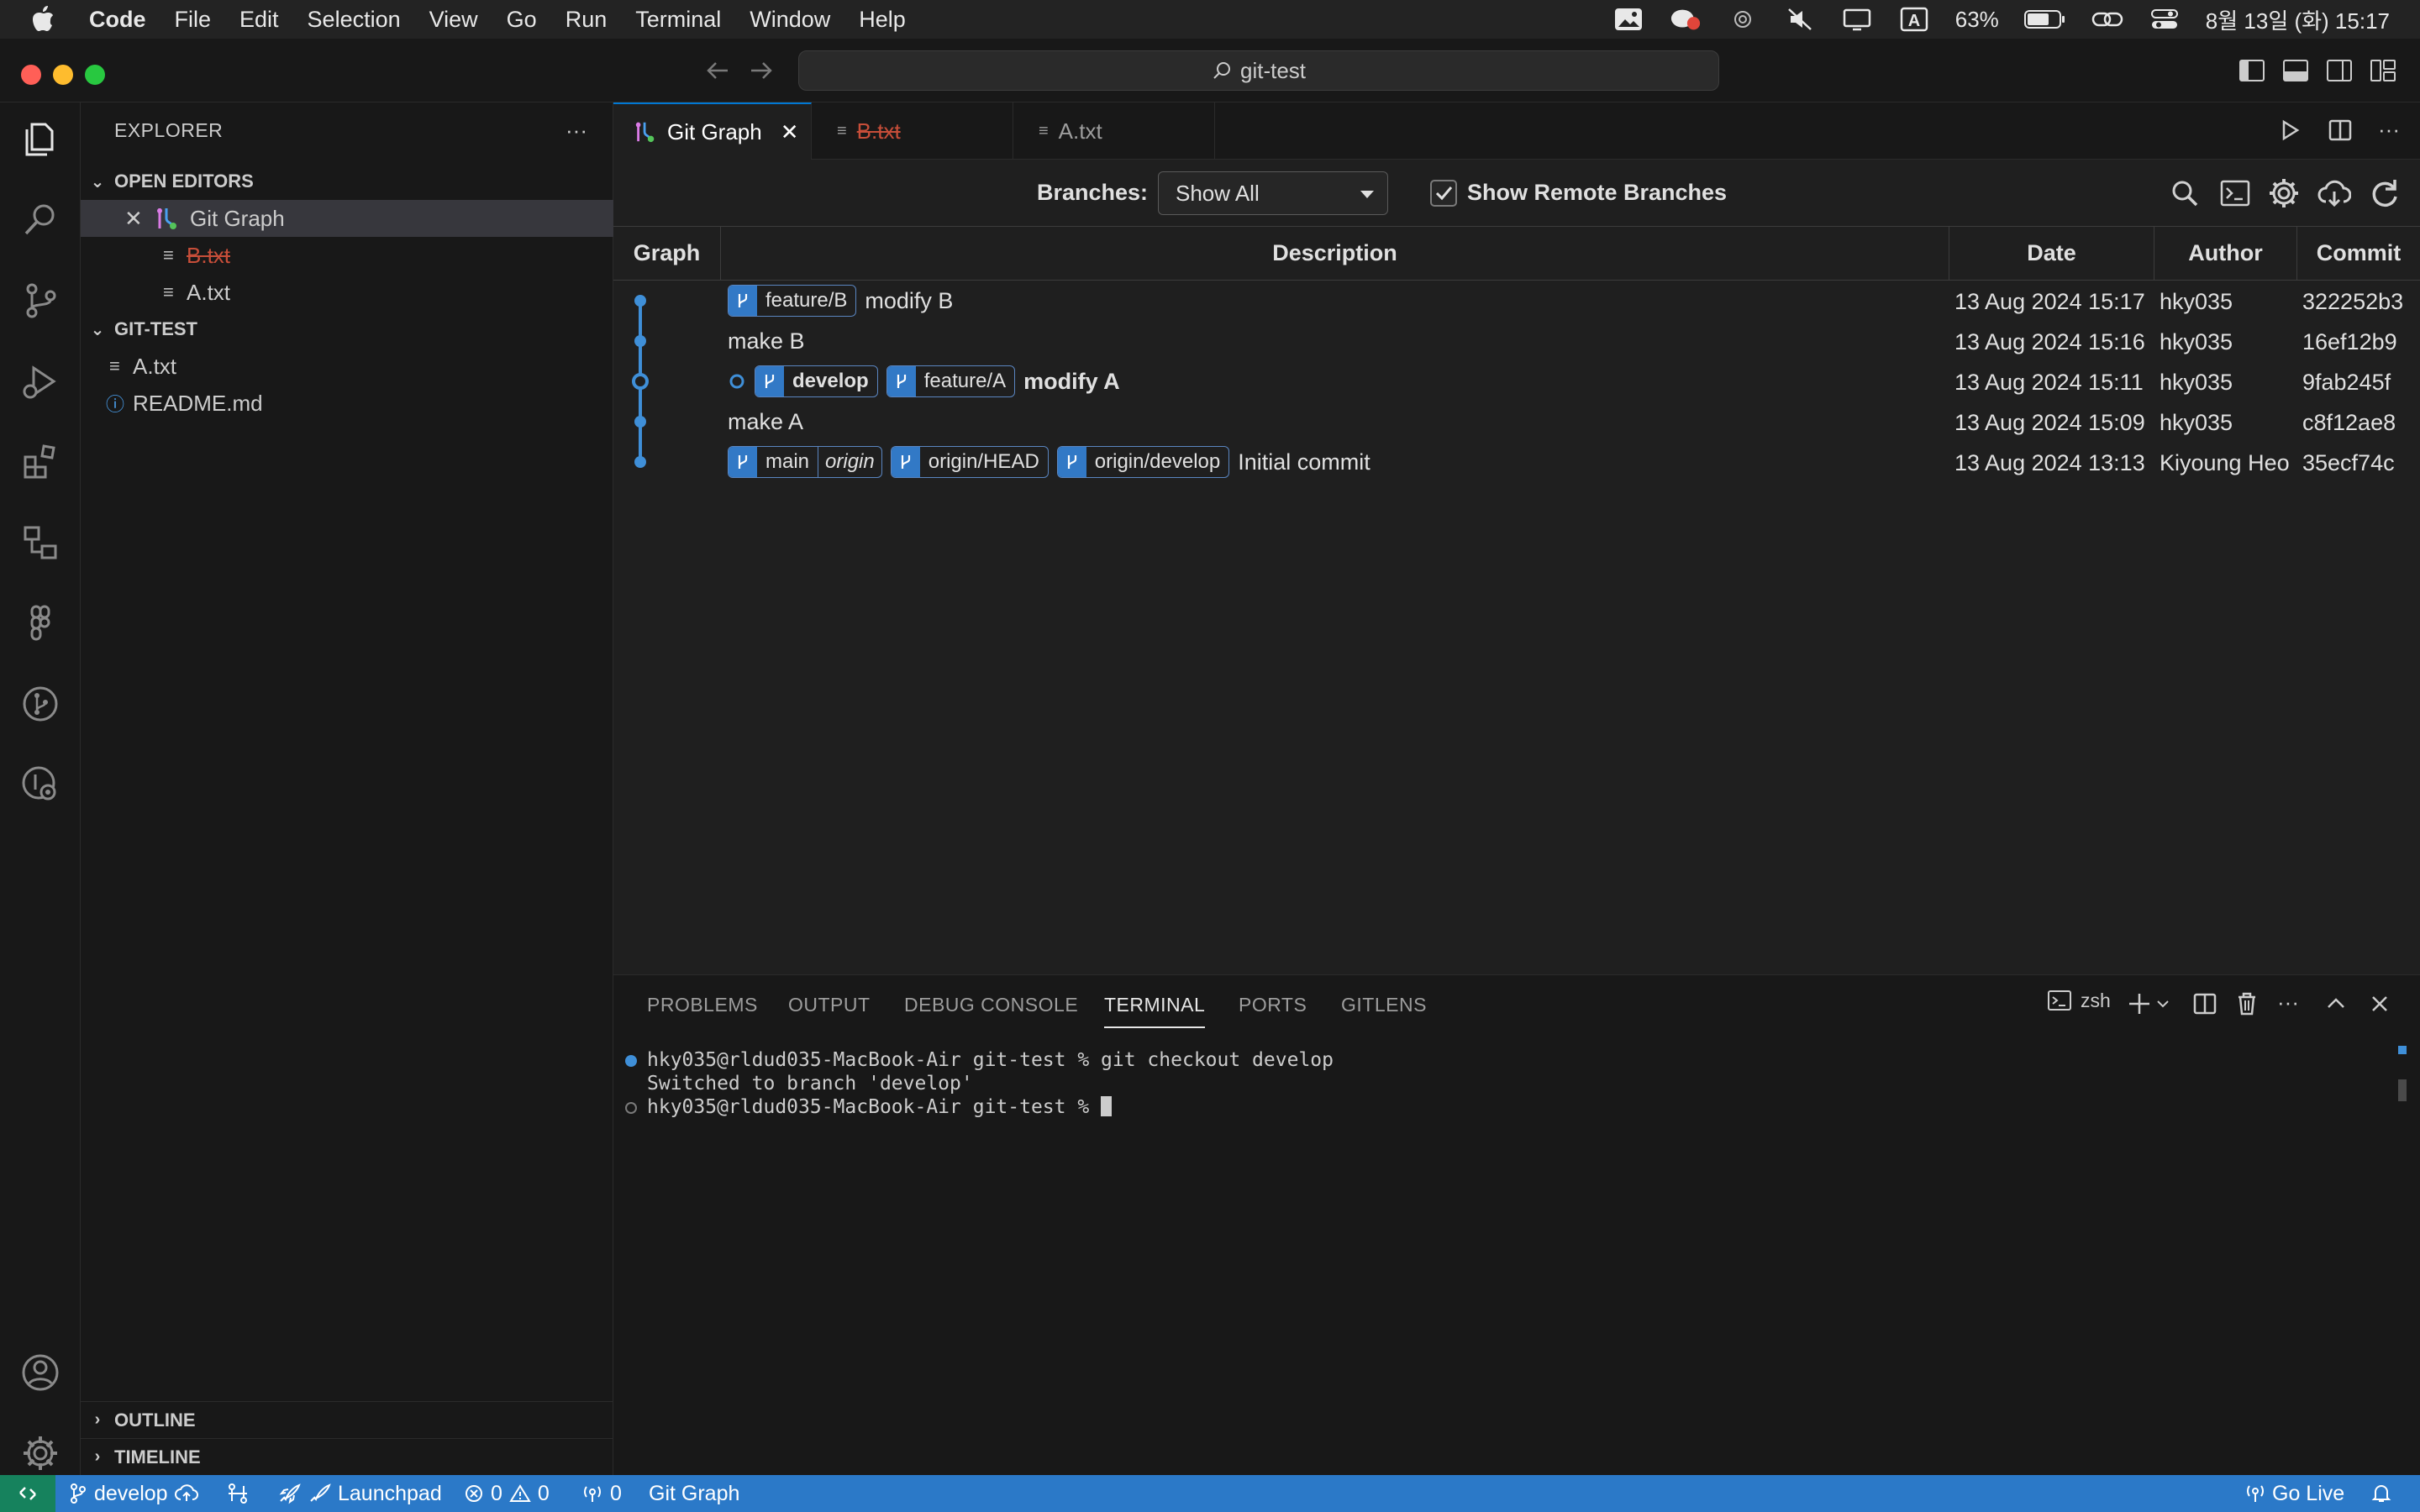  What do you see at coordinates (133, 1493) in the screenshot?
I see `branch-indicator: develop` at bounding box center [133, 1493].